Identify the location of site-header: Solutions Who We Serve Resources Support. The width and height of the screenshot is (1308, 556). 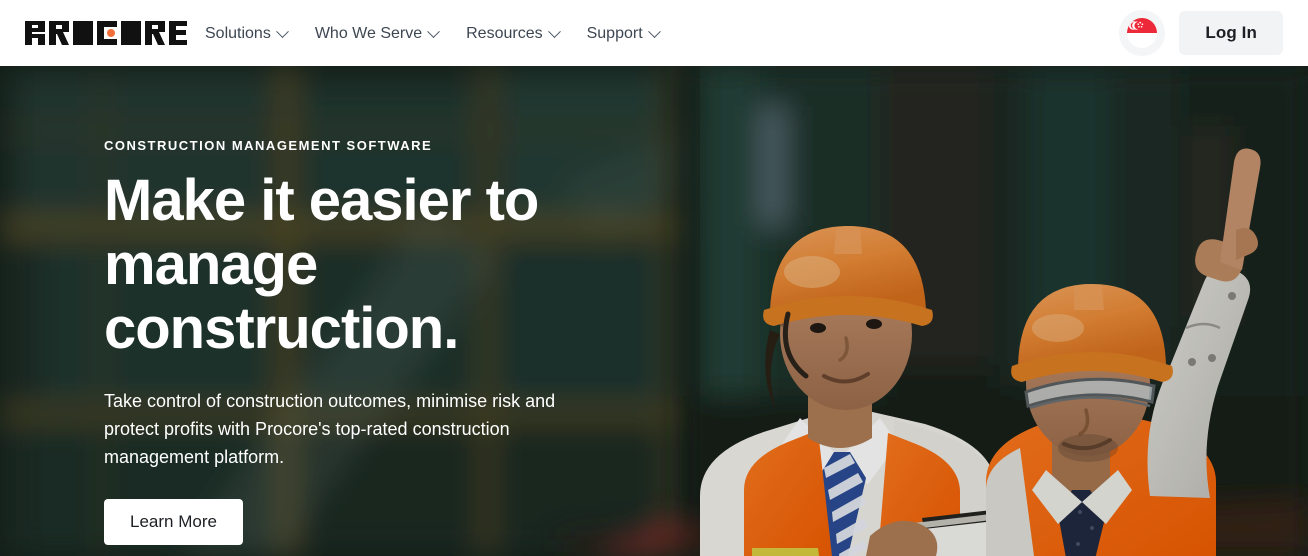
(654, 33).